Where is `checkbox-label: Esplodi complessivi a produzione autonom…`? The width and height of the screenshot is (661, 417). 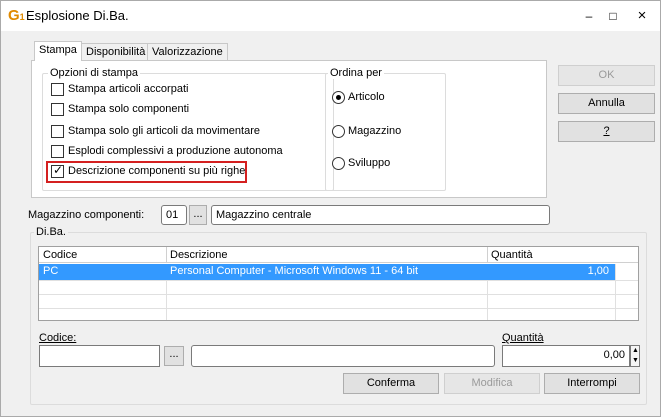
checkbox-label: Esplodi complessivi a produzione autonom… is located at coordinates (175, 151).